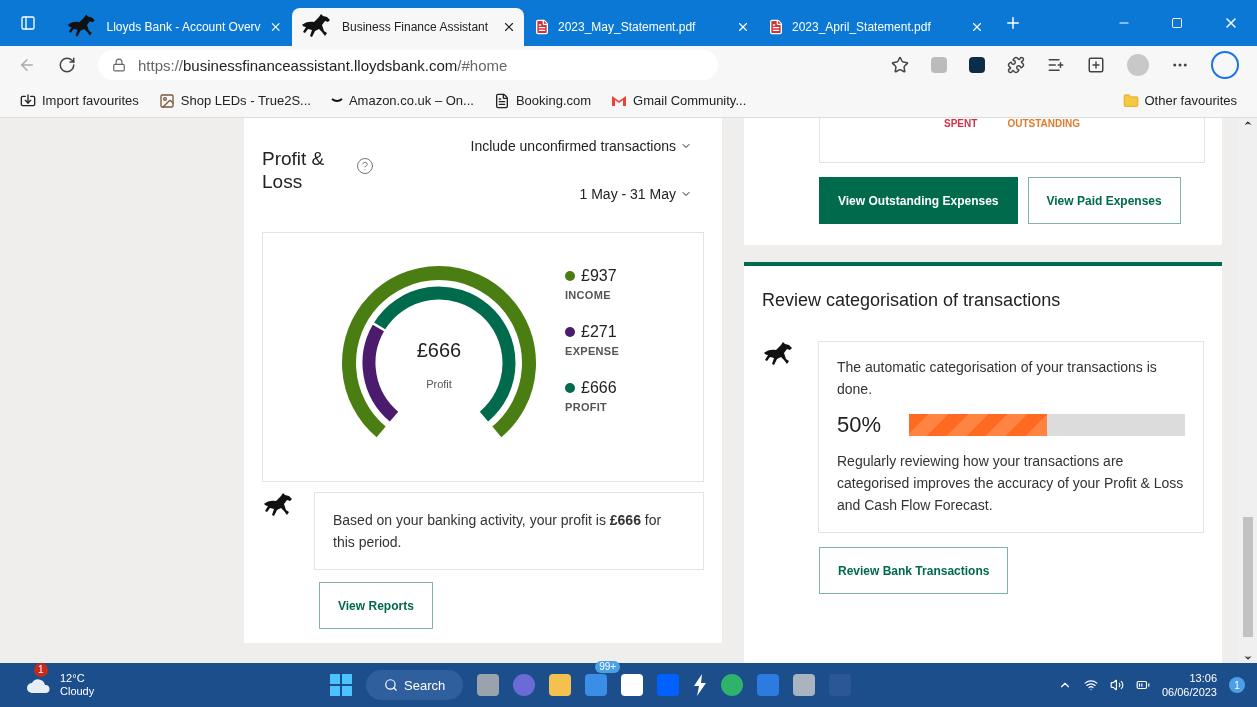 Image resolution: width=1257 pixels, height=707 pixels. What do you see at coordinates (1104, 200) in the screenshot?
I see `expenses-button: View Paid Expenses` at bounding box center [1104, 200].